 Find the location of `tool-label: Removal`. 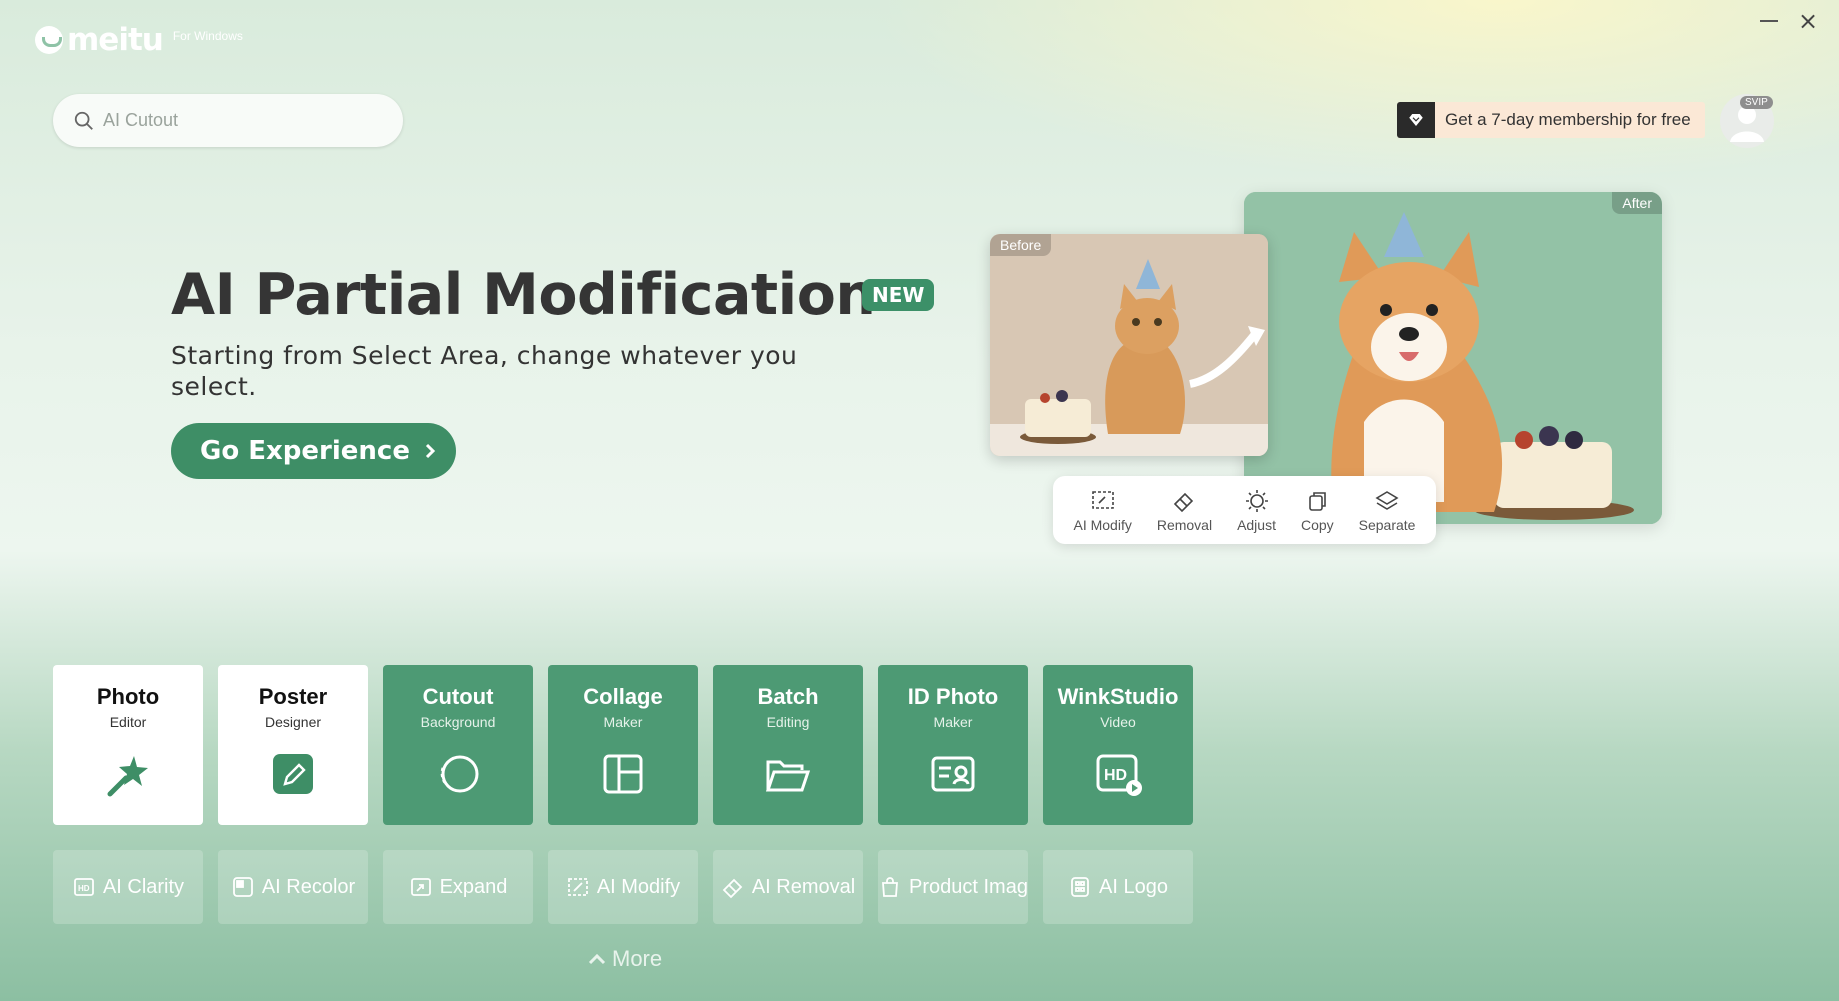

tool-label: Removal is located at coordinates (1184, 524).